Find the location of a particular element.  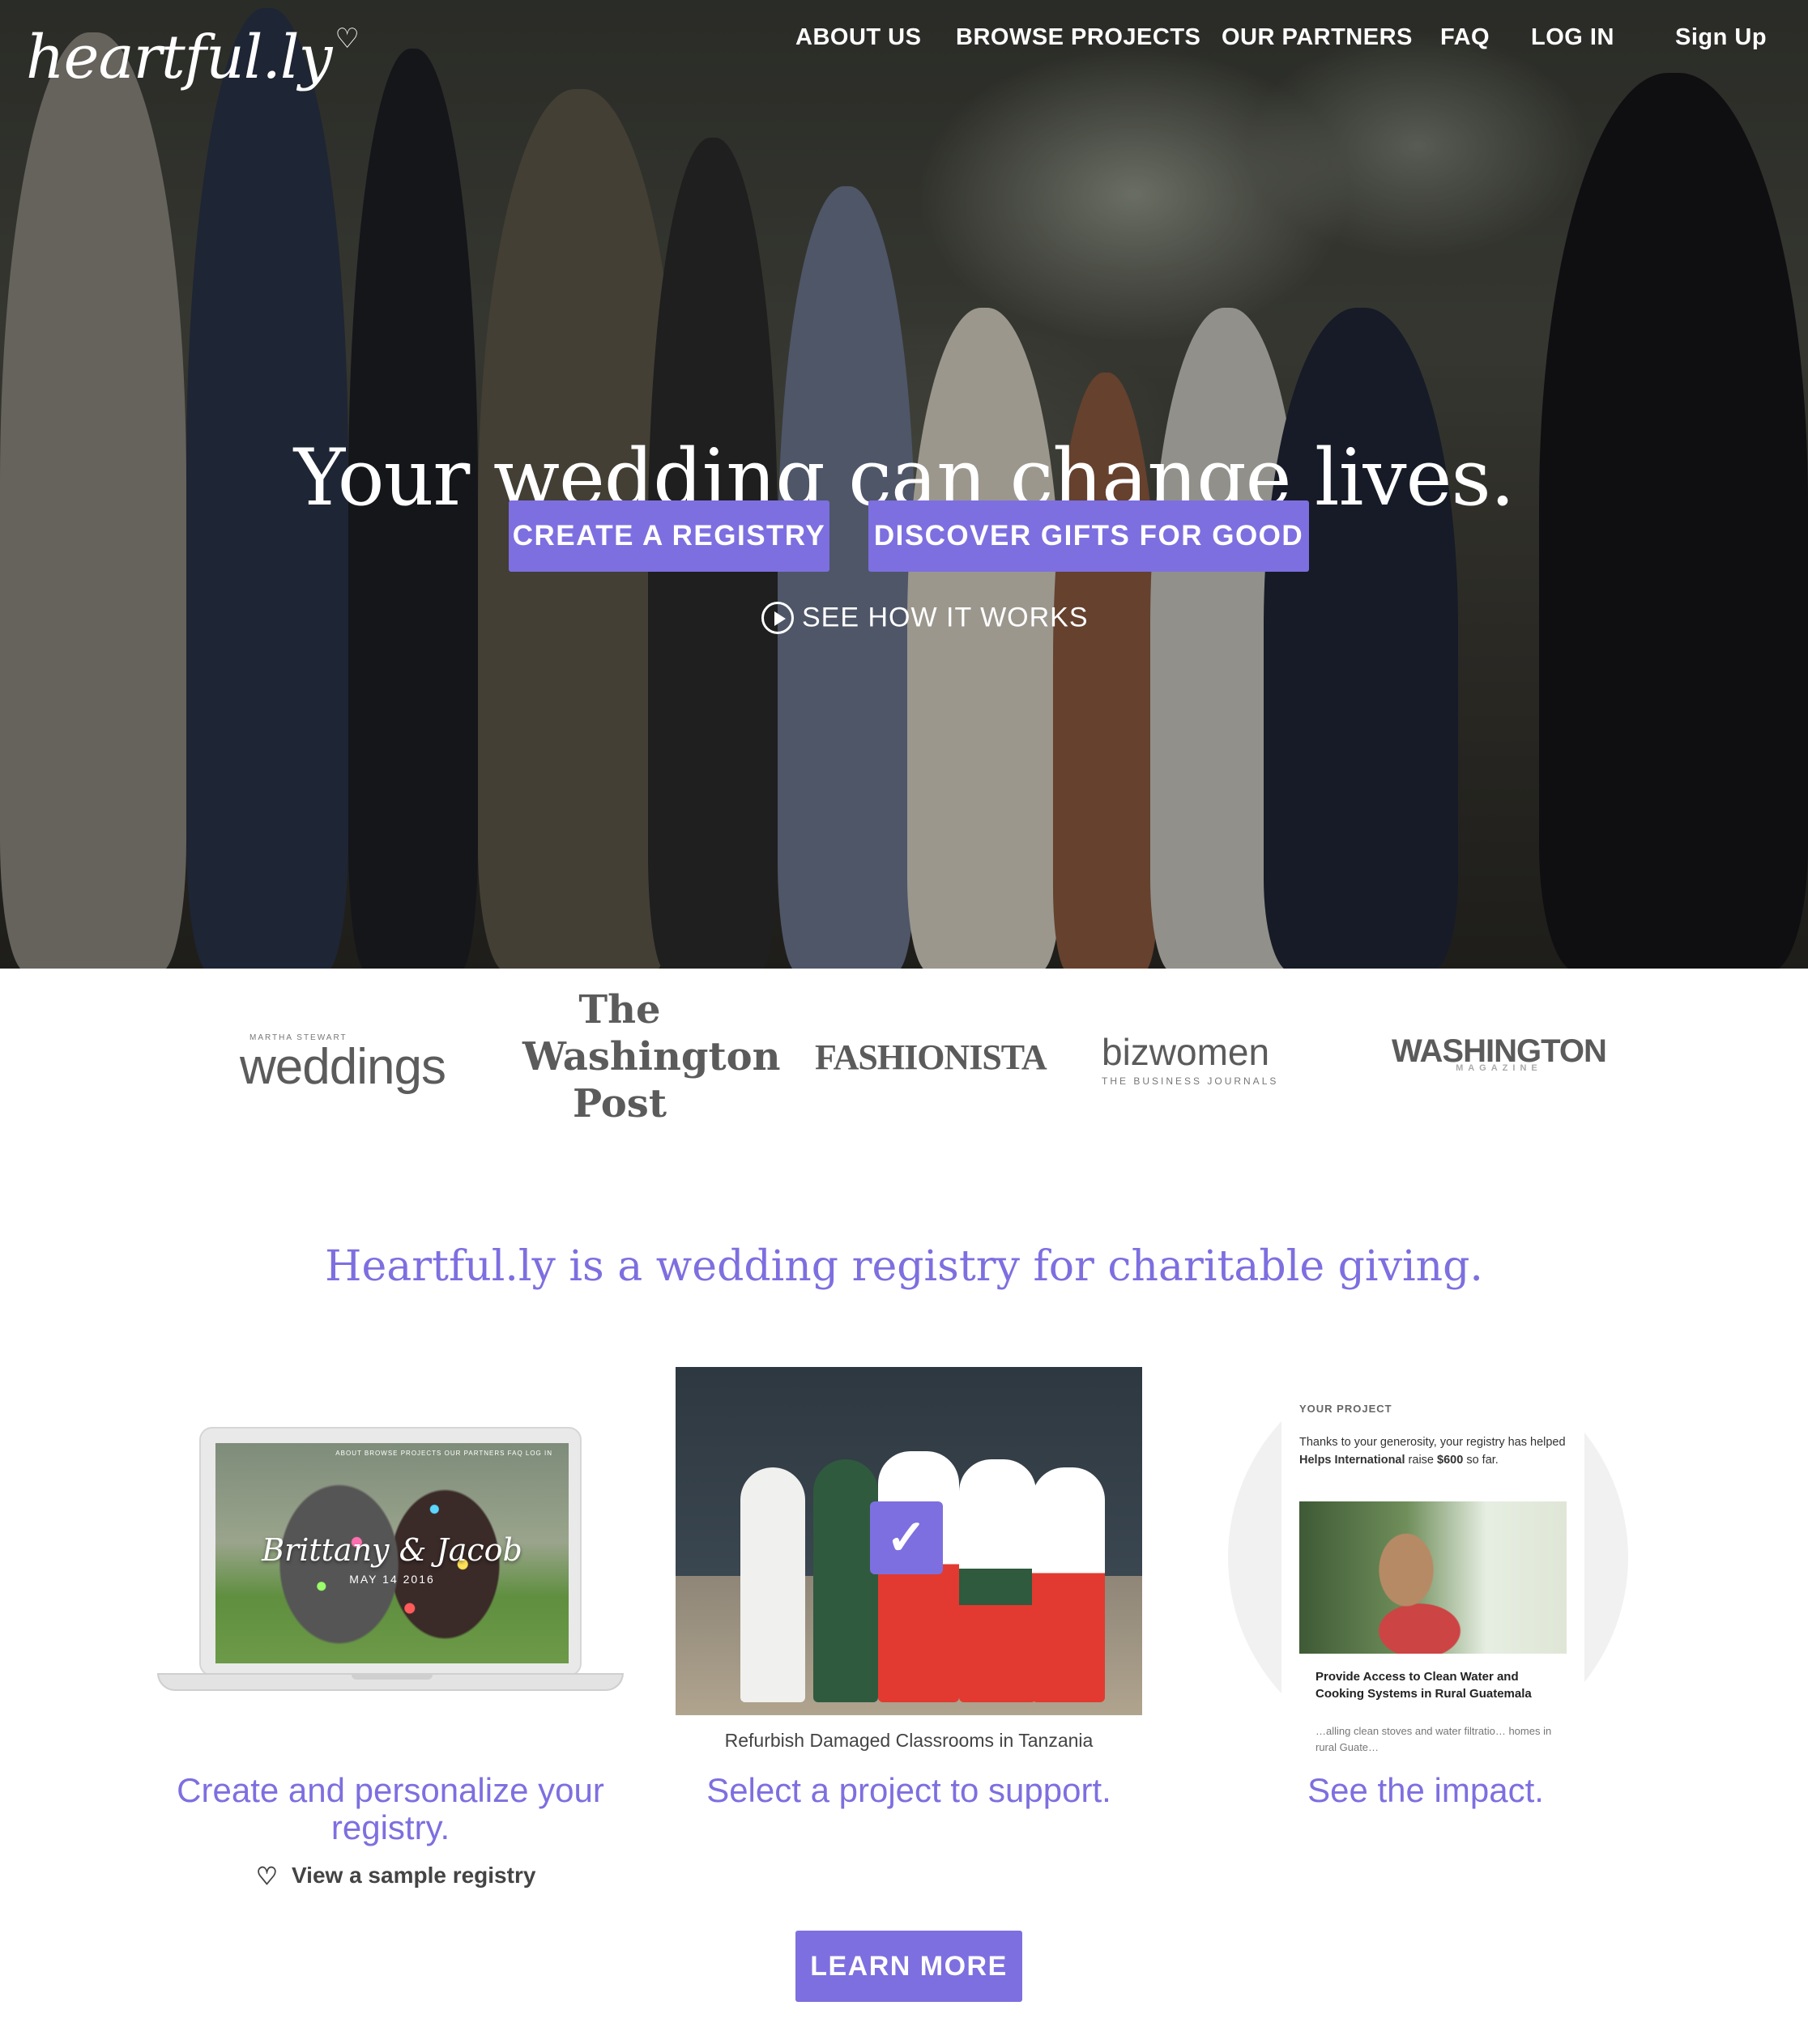

logo-text: heartful.ly is located at coordinates (179, 57).